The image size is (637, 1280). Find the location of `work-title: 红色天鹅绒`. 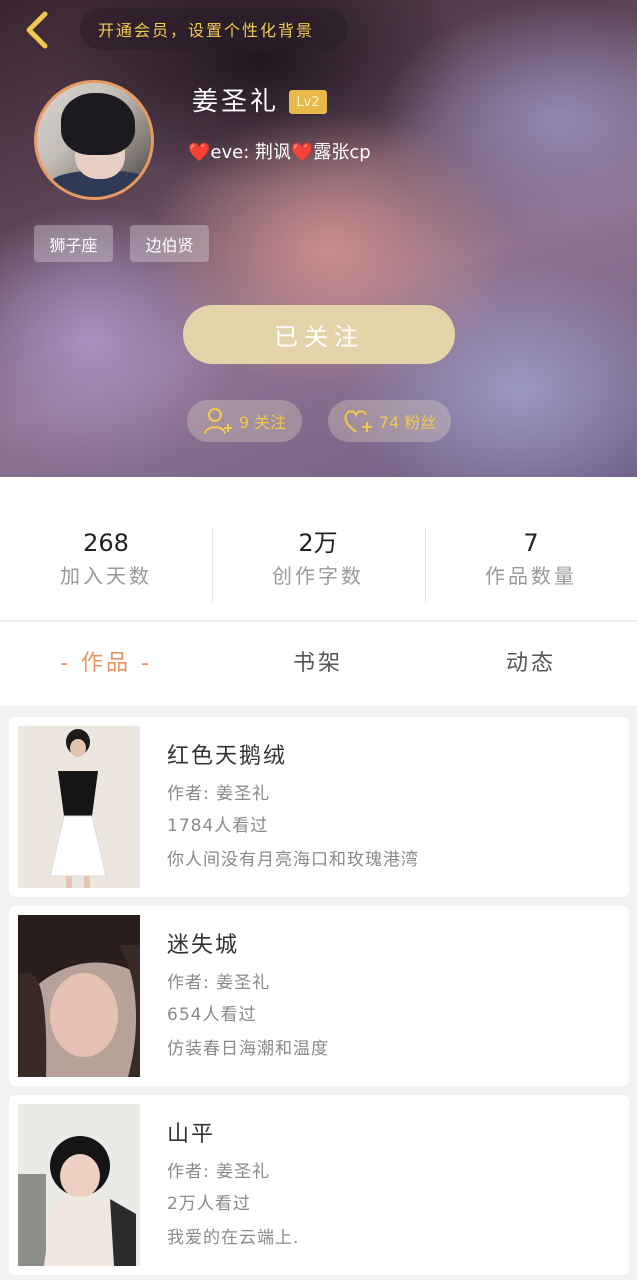

work-title: 红色天鹅绒 is located at coordinates (227, 756).